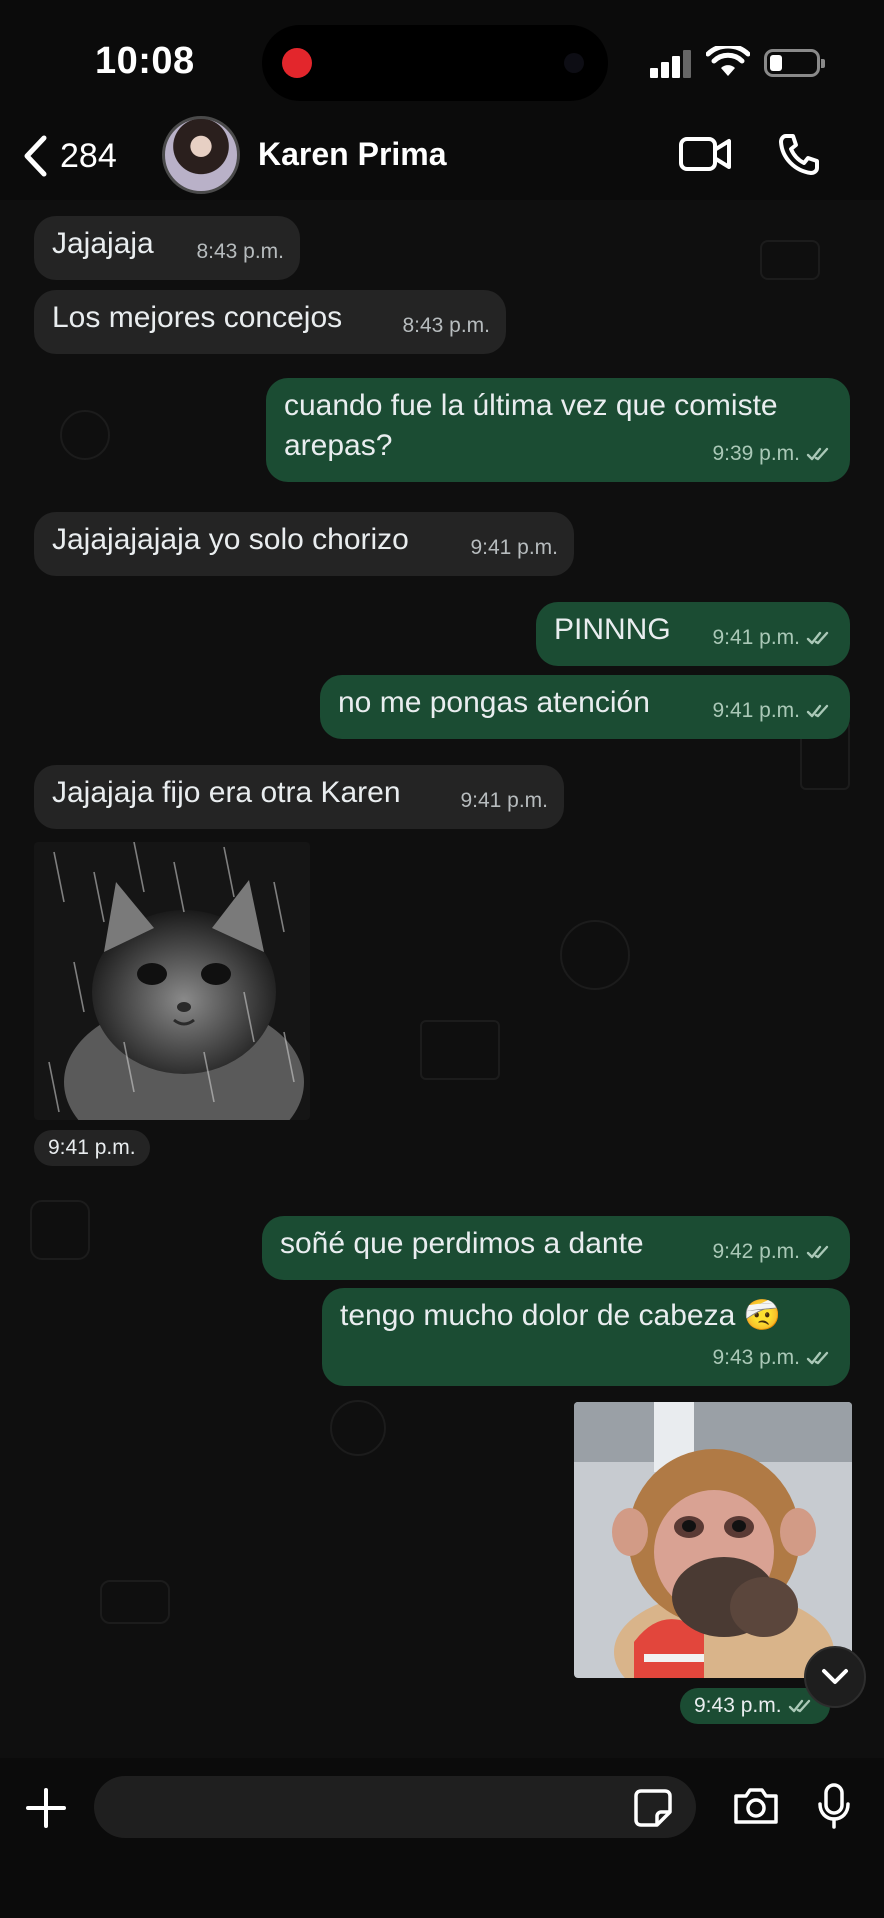 This screenshot has height=1918, width=884. I want to click on sticker-sad-cat, so click(172, 981).